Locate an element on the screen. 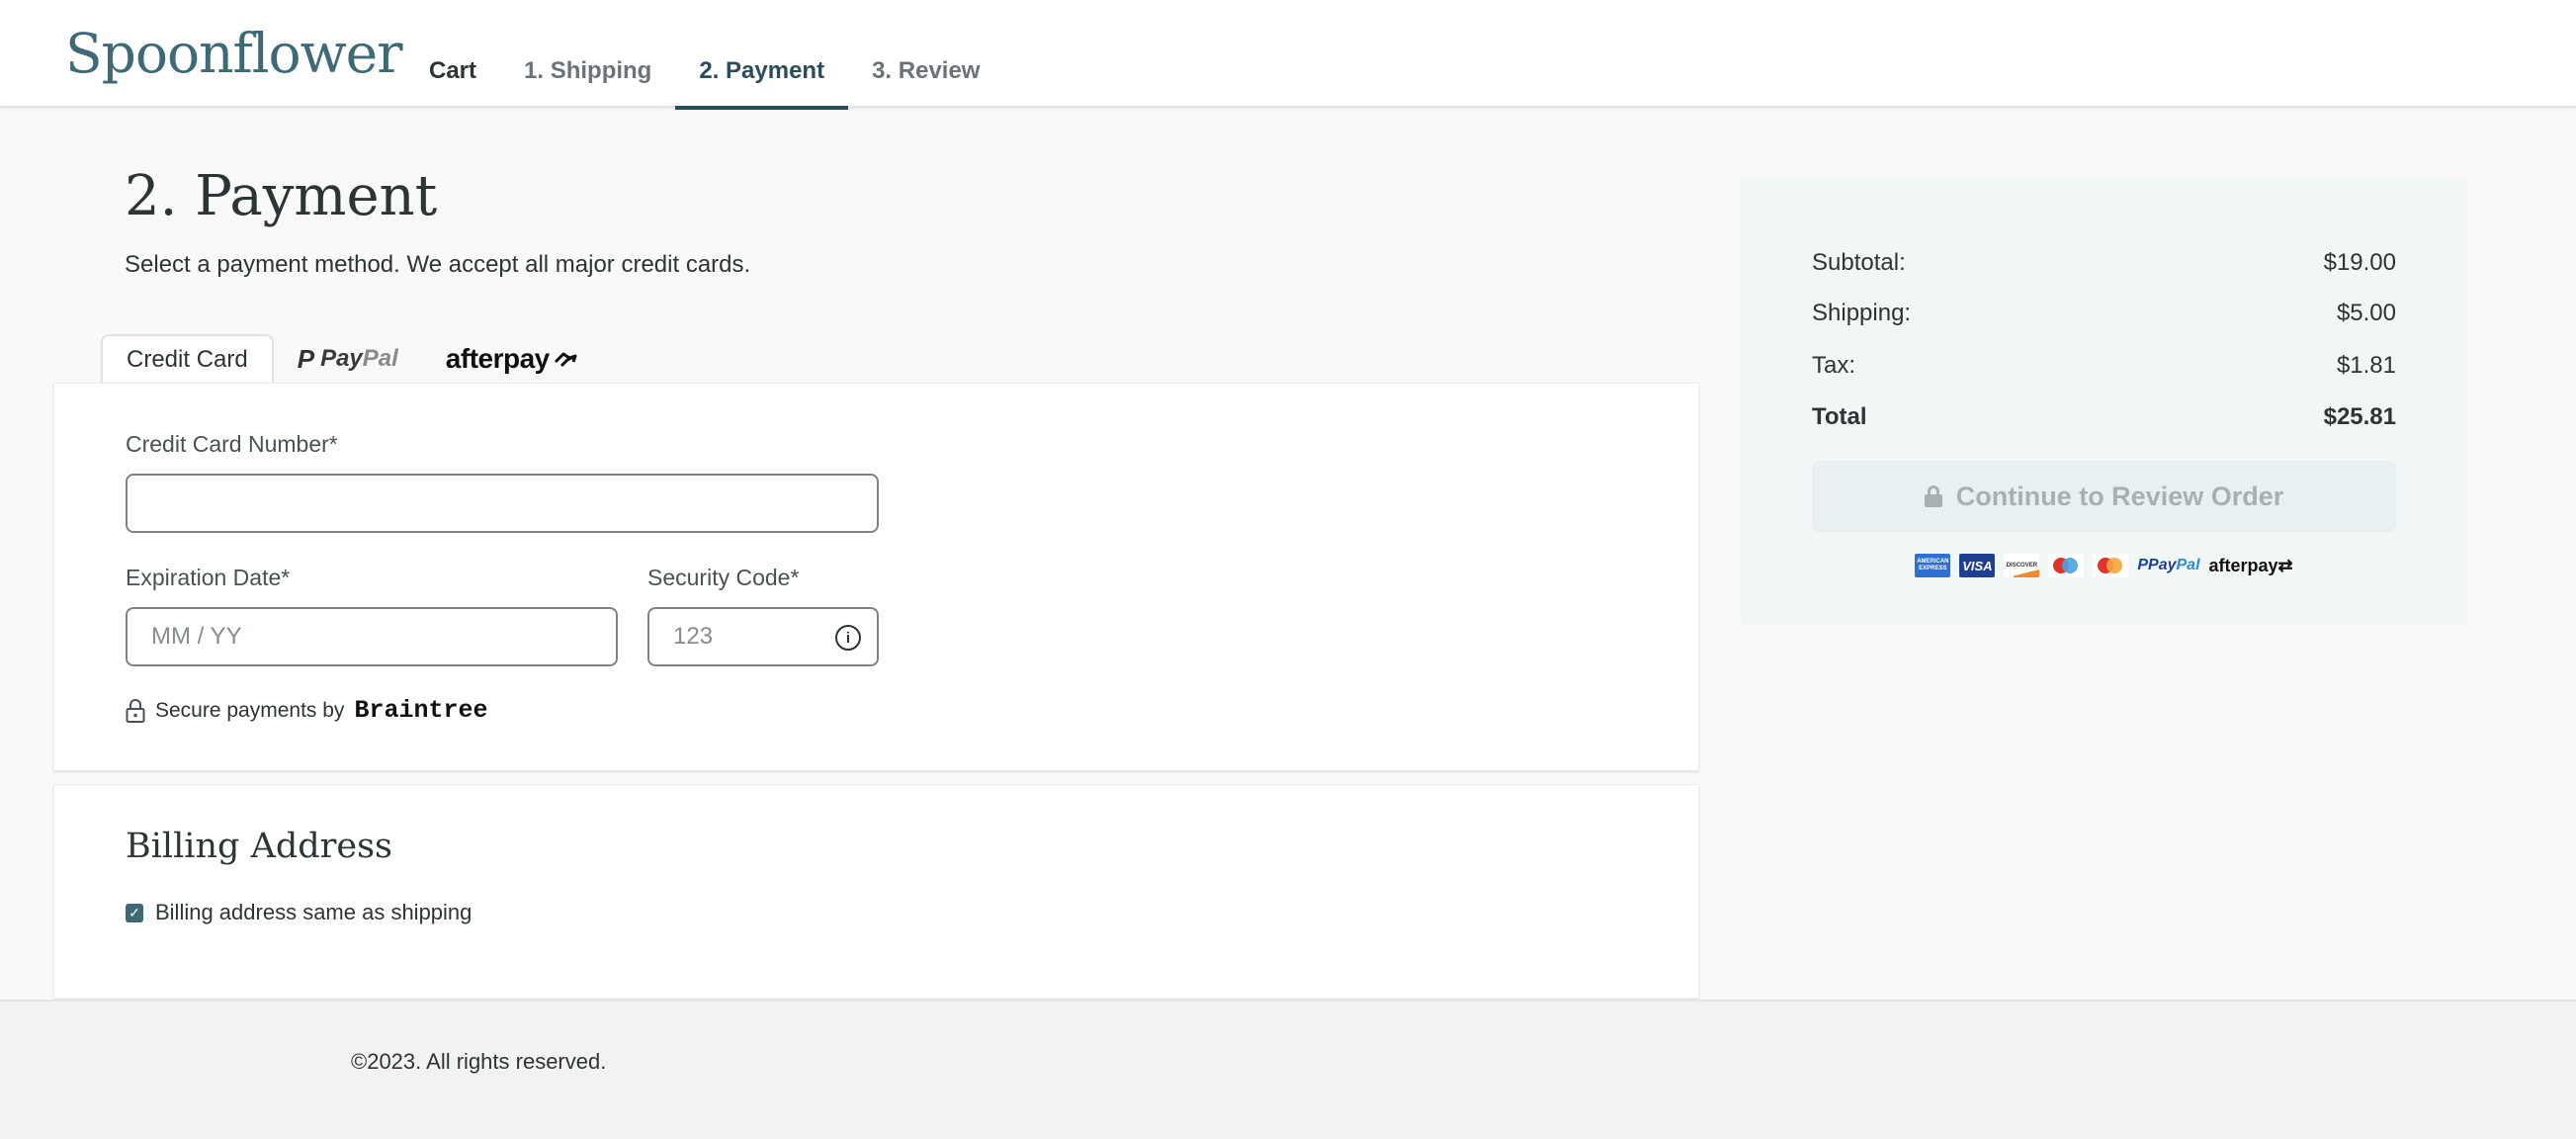 The height and width of the screenshot is (1139, 2576). subtotal-value: $19.00 is located at coordinates (2359, 263).